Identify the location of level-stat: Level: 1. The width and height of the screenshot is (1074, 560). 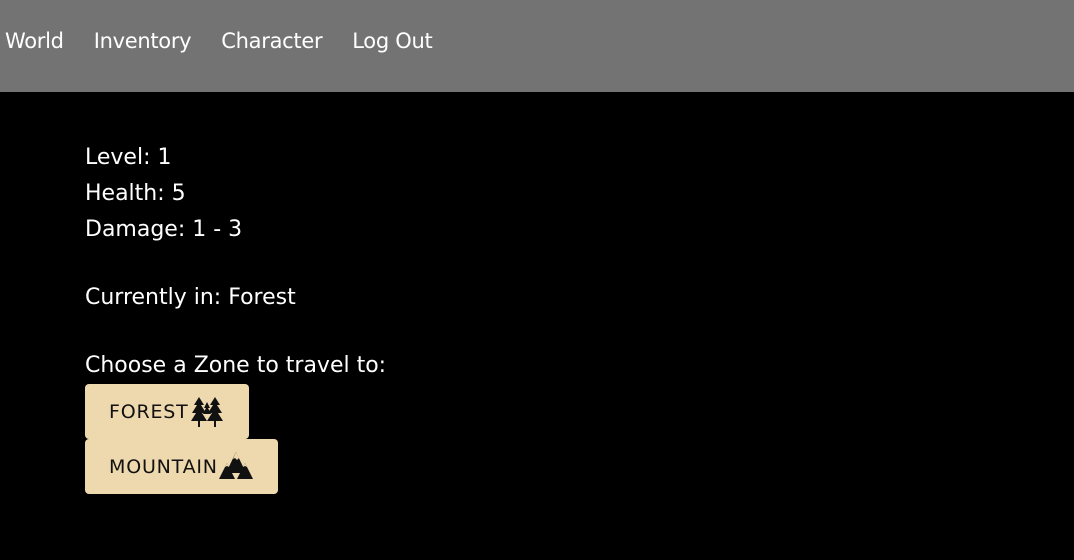
(128, 157).